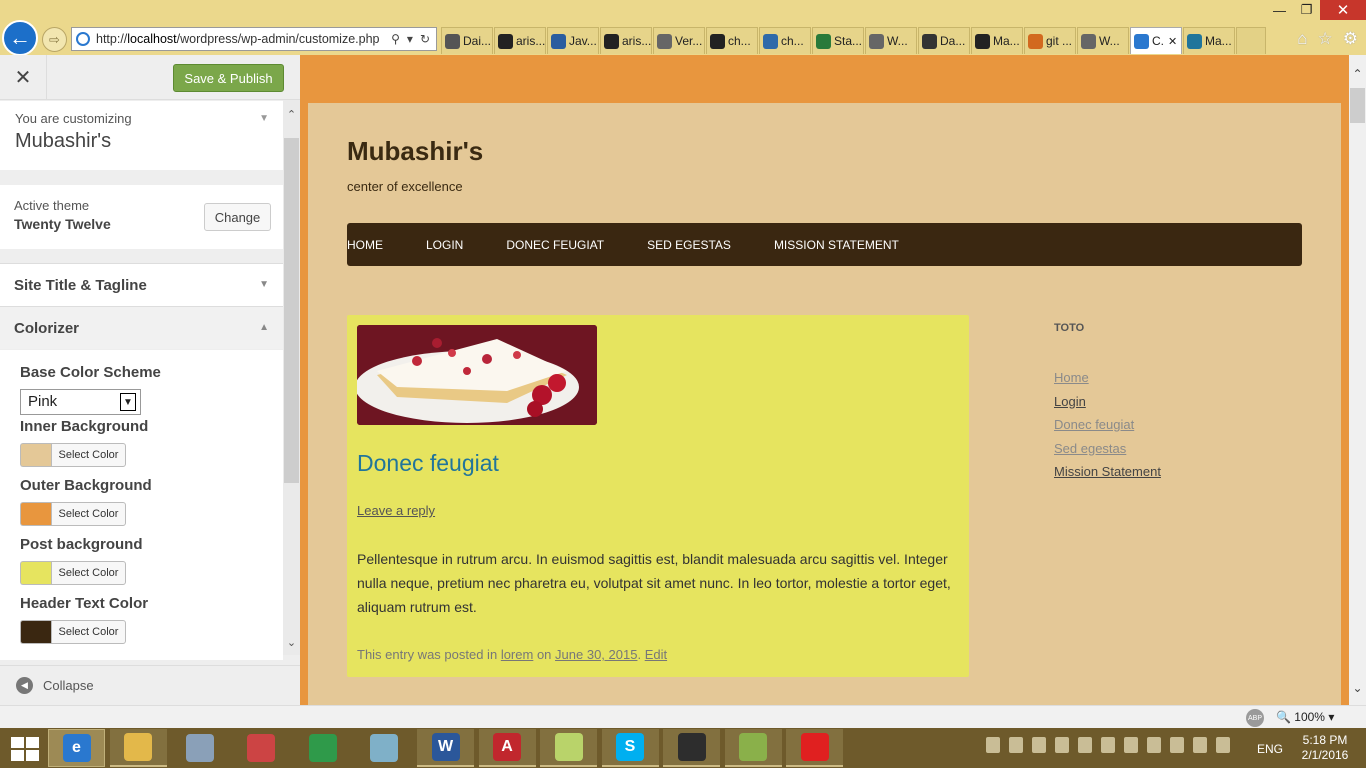  I want to click on customizing-info: You are customizing Mubashir's ▼, so click(141, 135).